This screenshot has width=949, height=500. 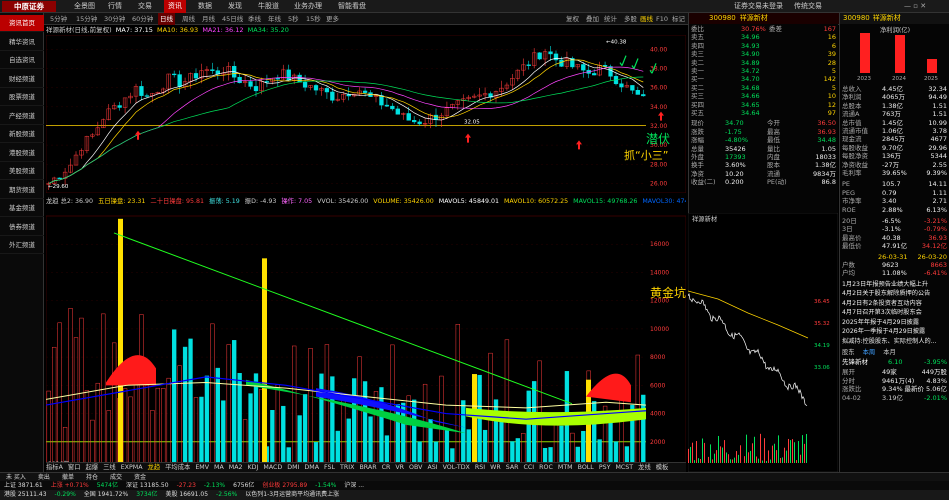 I want to click on trade-action-2: 撤单, so click(x=68, y=477).